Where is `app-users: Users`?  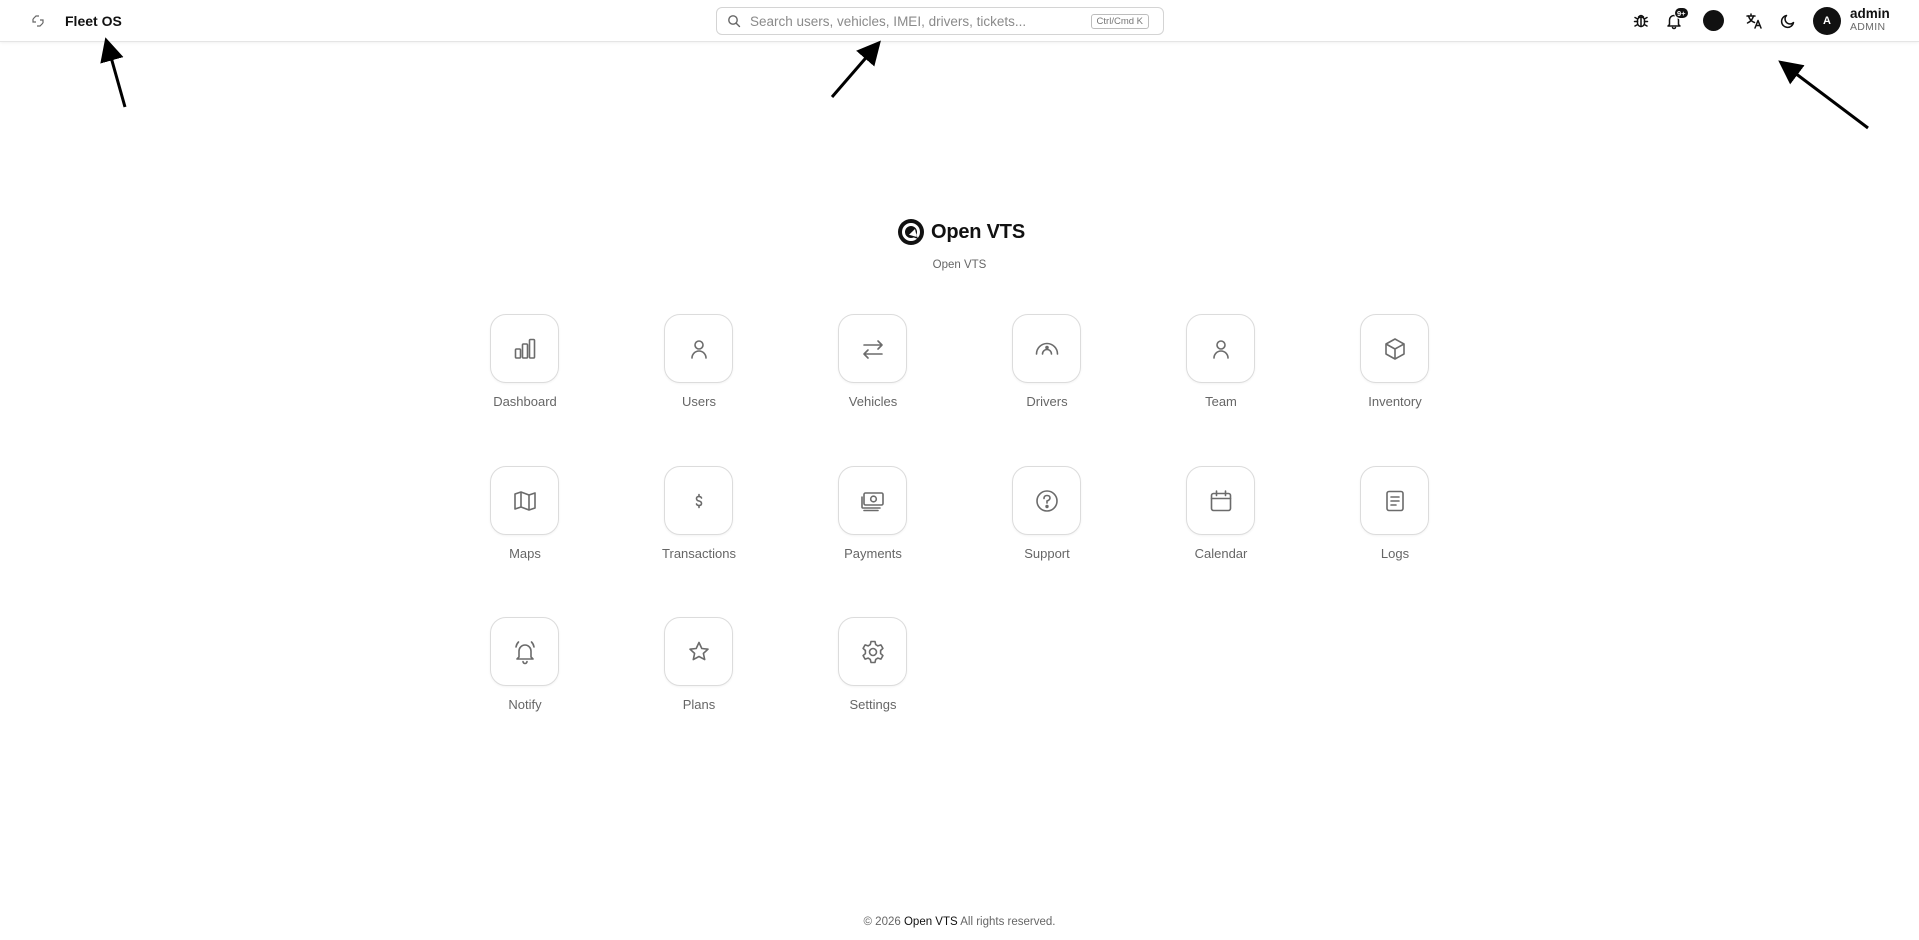
app-users: Users is located at coordinates (699, 369).